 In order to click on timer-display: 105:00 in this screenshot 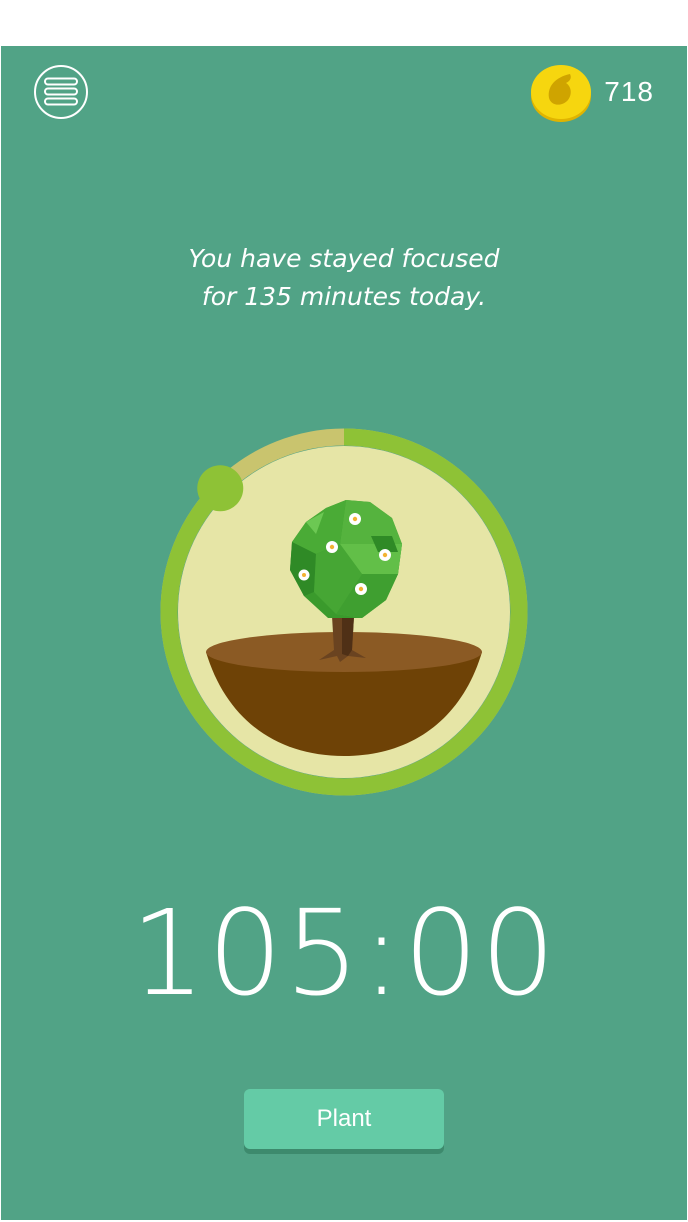, I will do `click(344, 953)`.